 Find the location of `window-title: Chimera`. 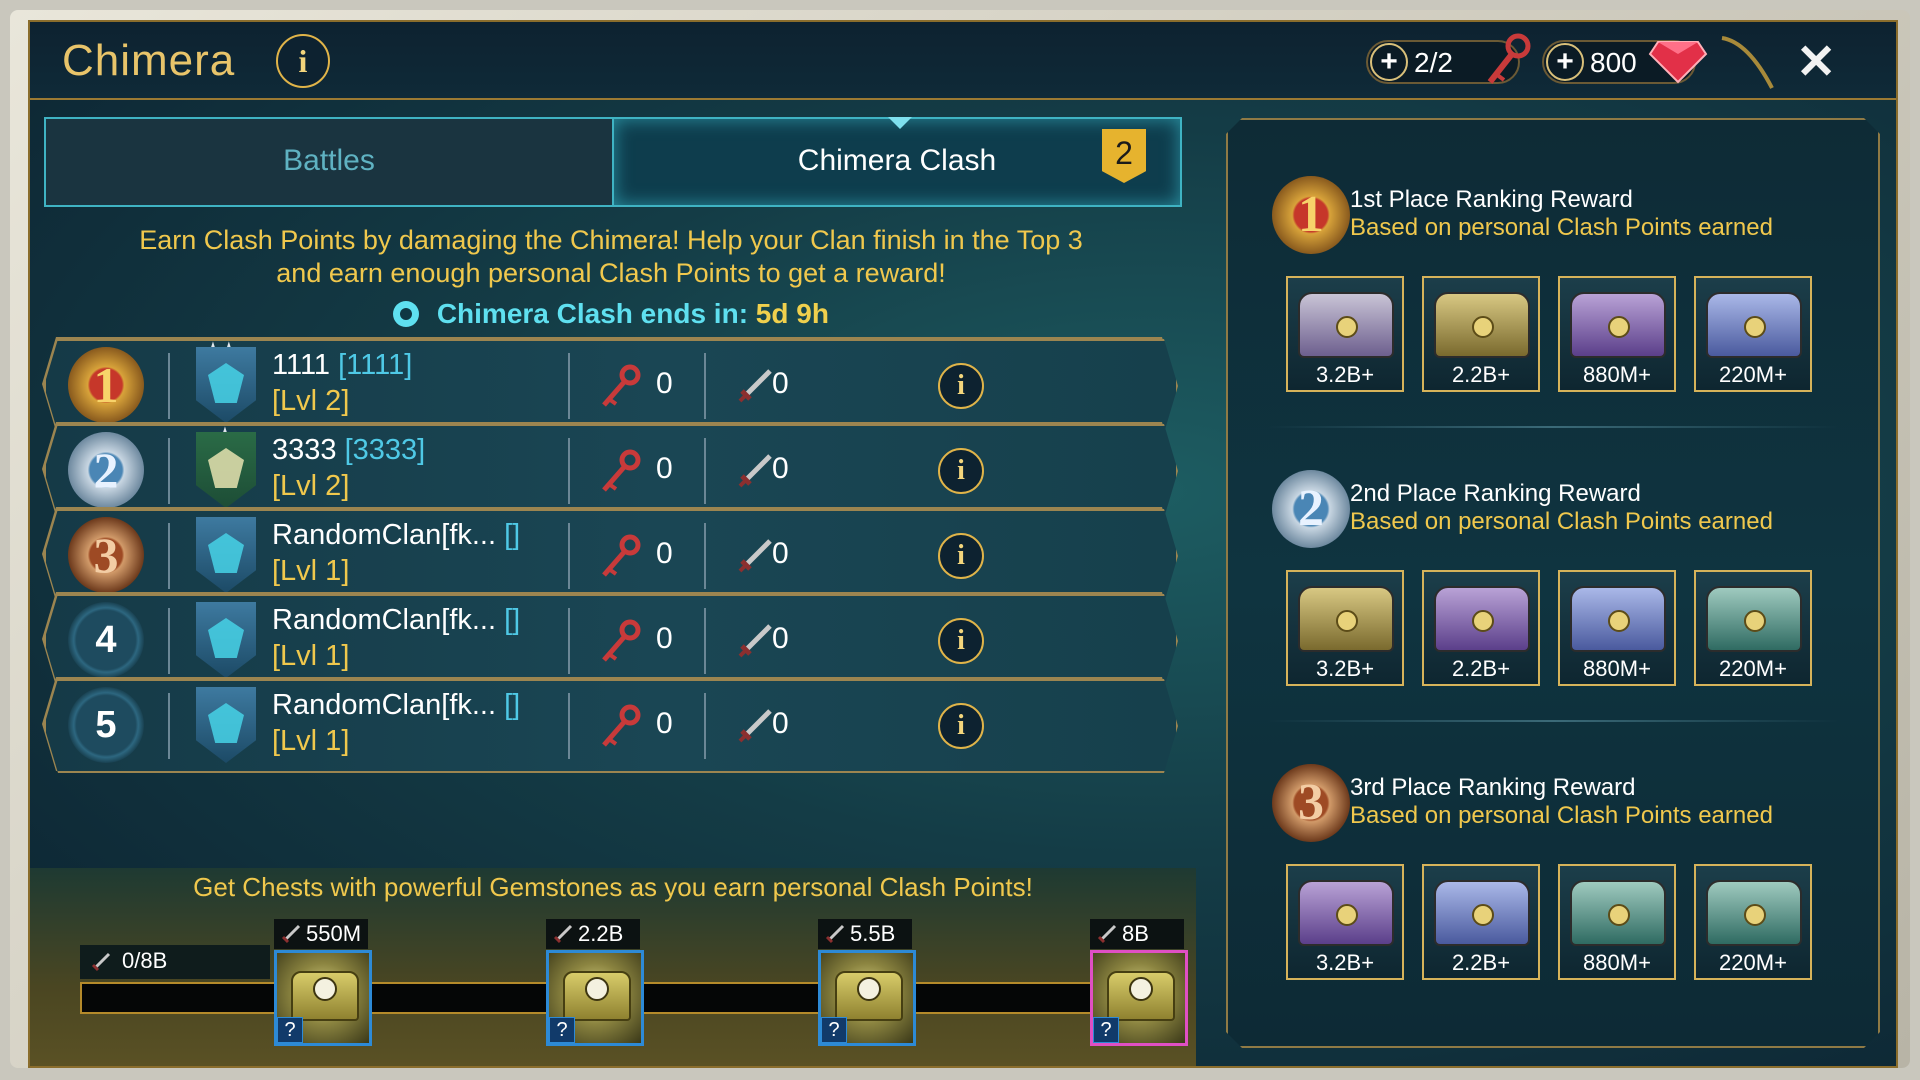

window-title: Chimera is located at coordinates (149, 60).